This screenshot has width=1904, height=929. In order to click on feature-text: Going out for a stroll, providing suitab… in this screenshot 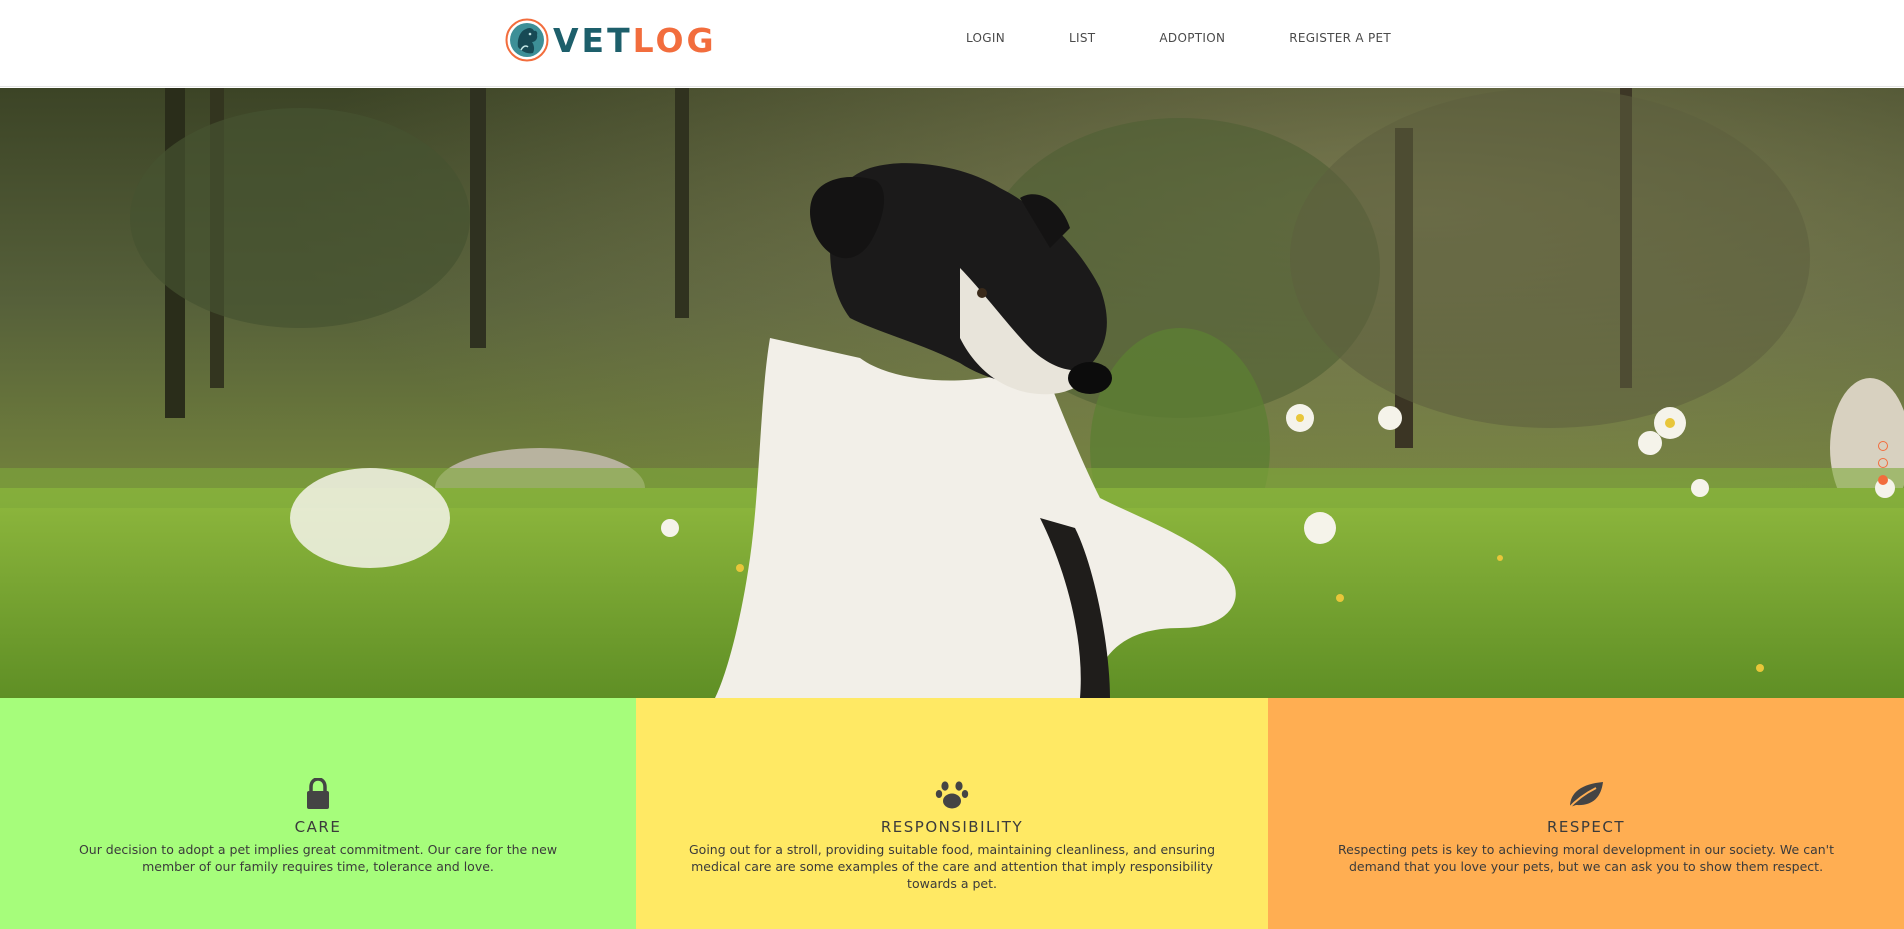, I will do `click(951, 866)`.